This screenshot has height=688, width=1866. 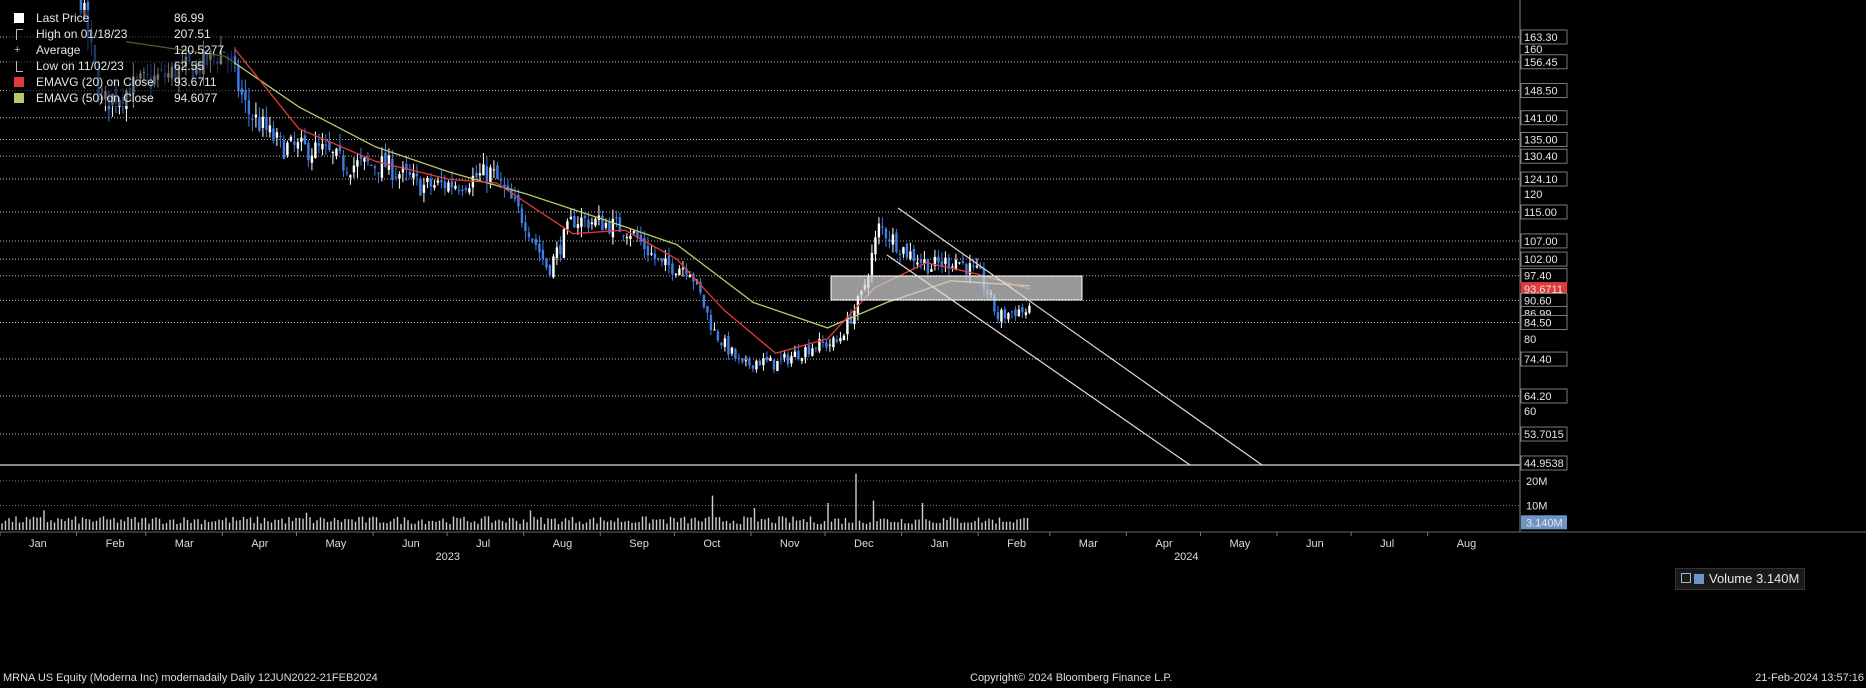 What do you see at coordinates (1541, 242) in the screenshot?
I see `y-axis-label: 107.00` at bounding box center [1541, 242].